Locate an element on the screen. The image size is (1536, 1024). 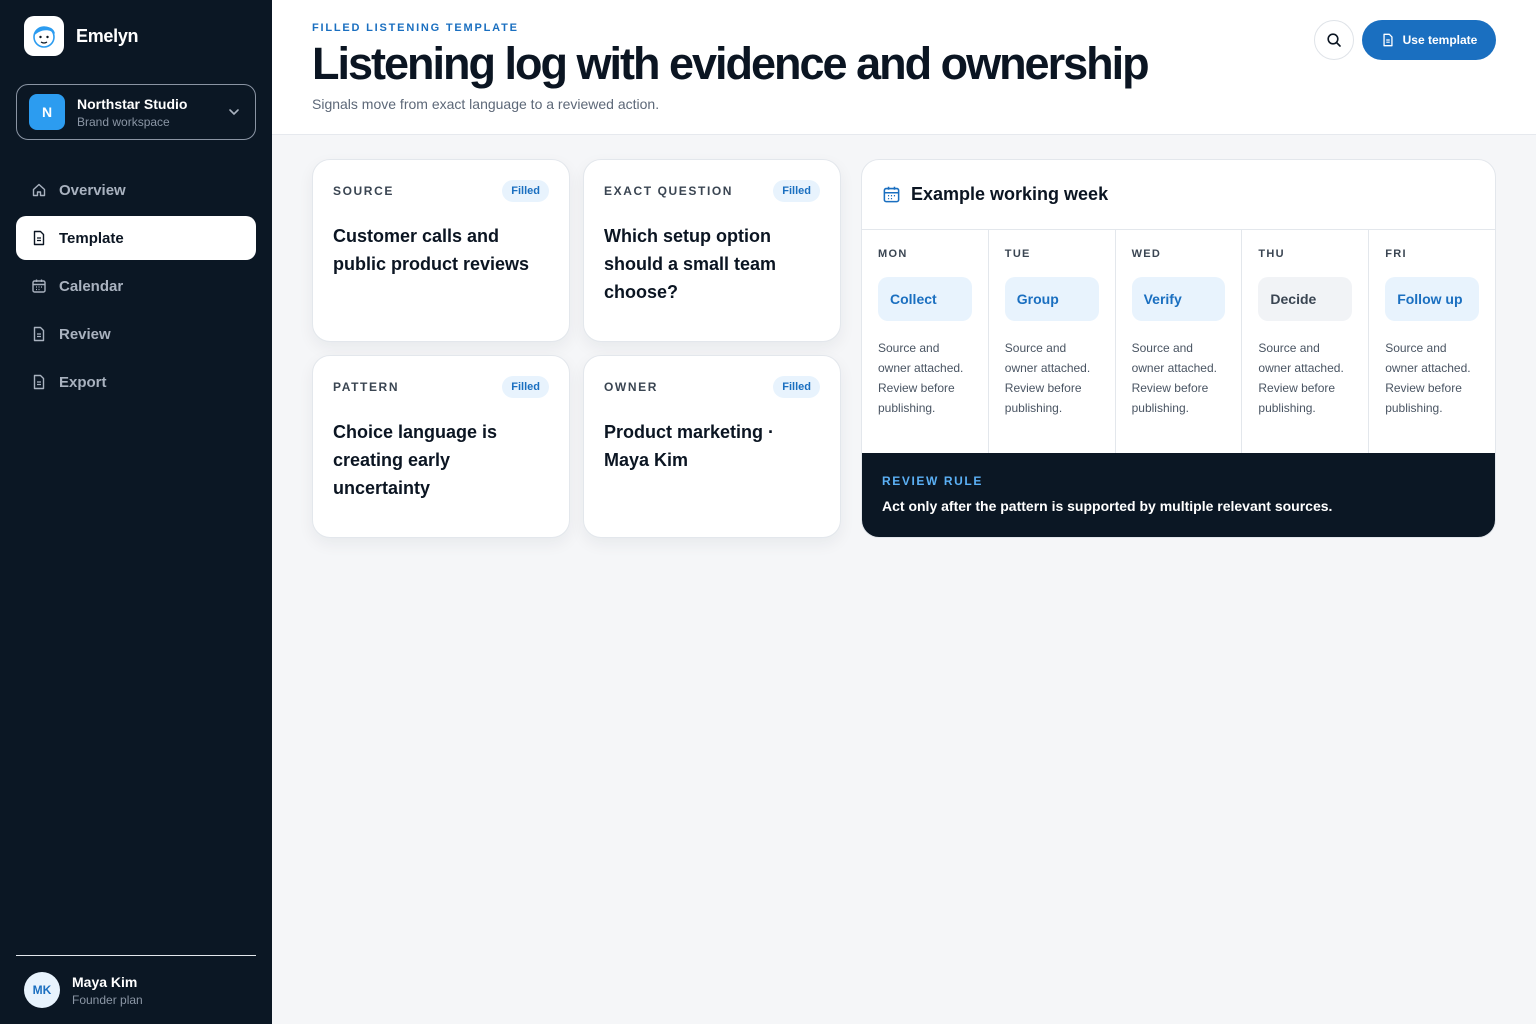
user-name: Maya Kim is located at coordinates (105, 981).